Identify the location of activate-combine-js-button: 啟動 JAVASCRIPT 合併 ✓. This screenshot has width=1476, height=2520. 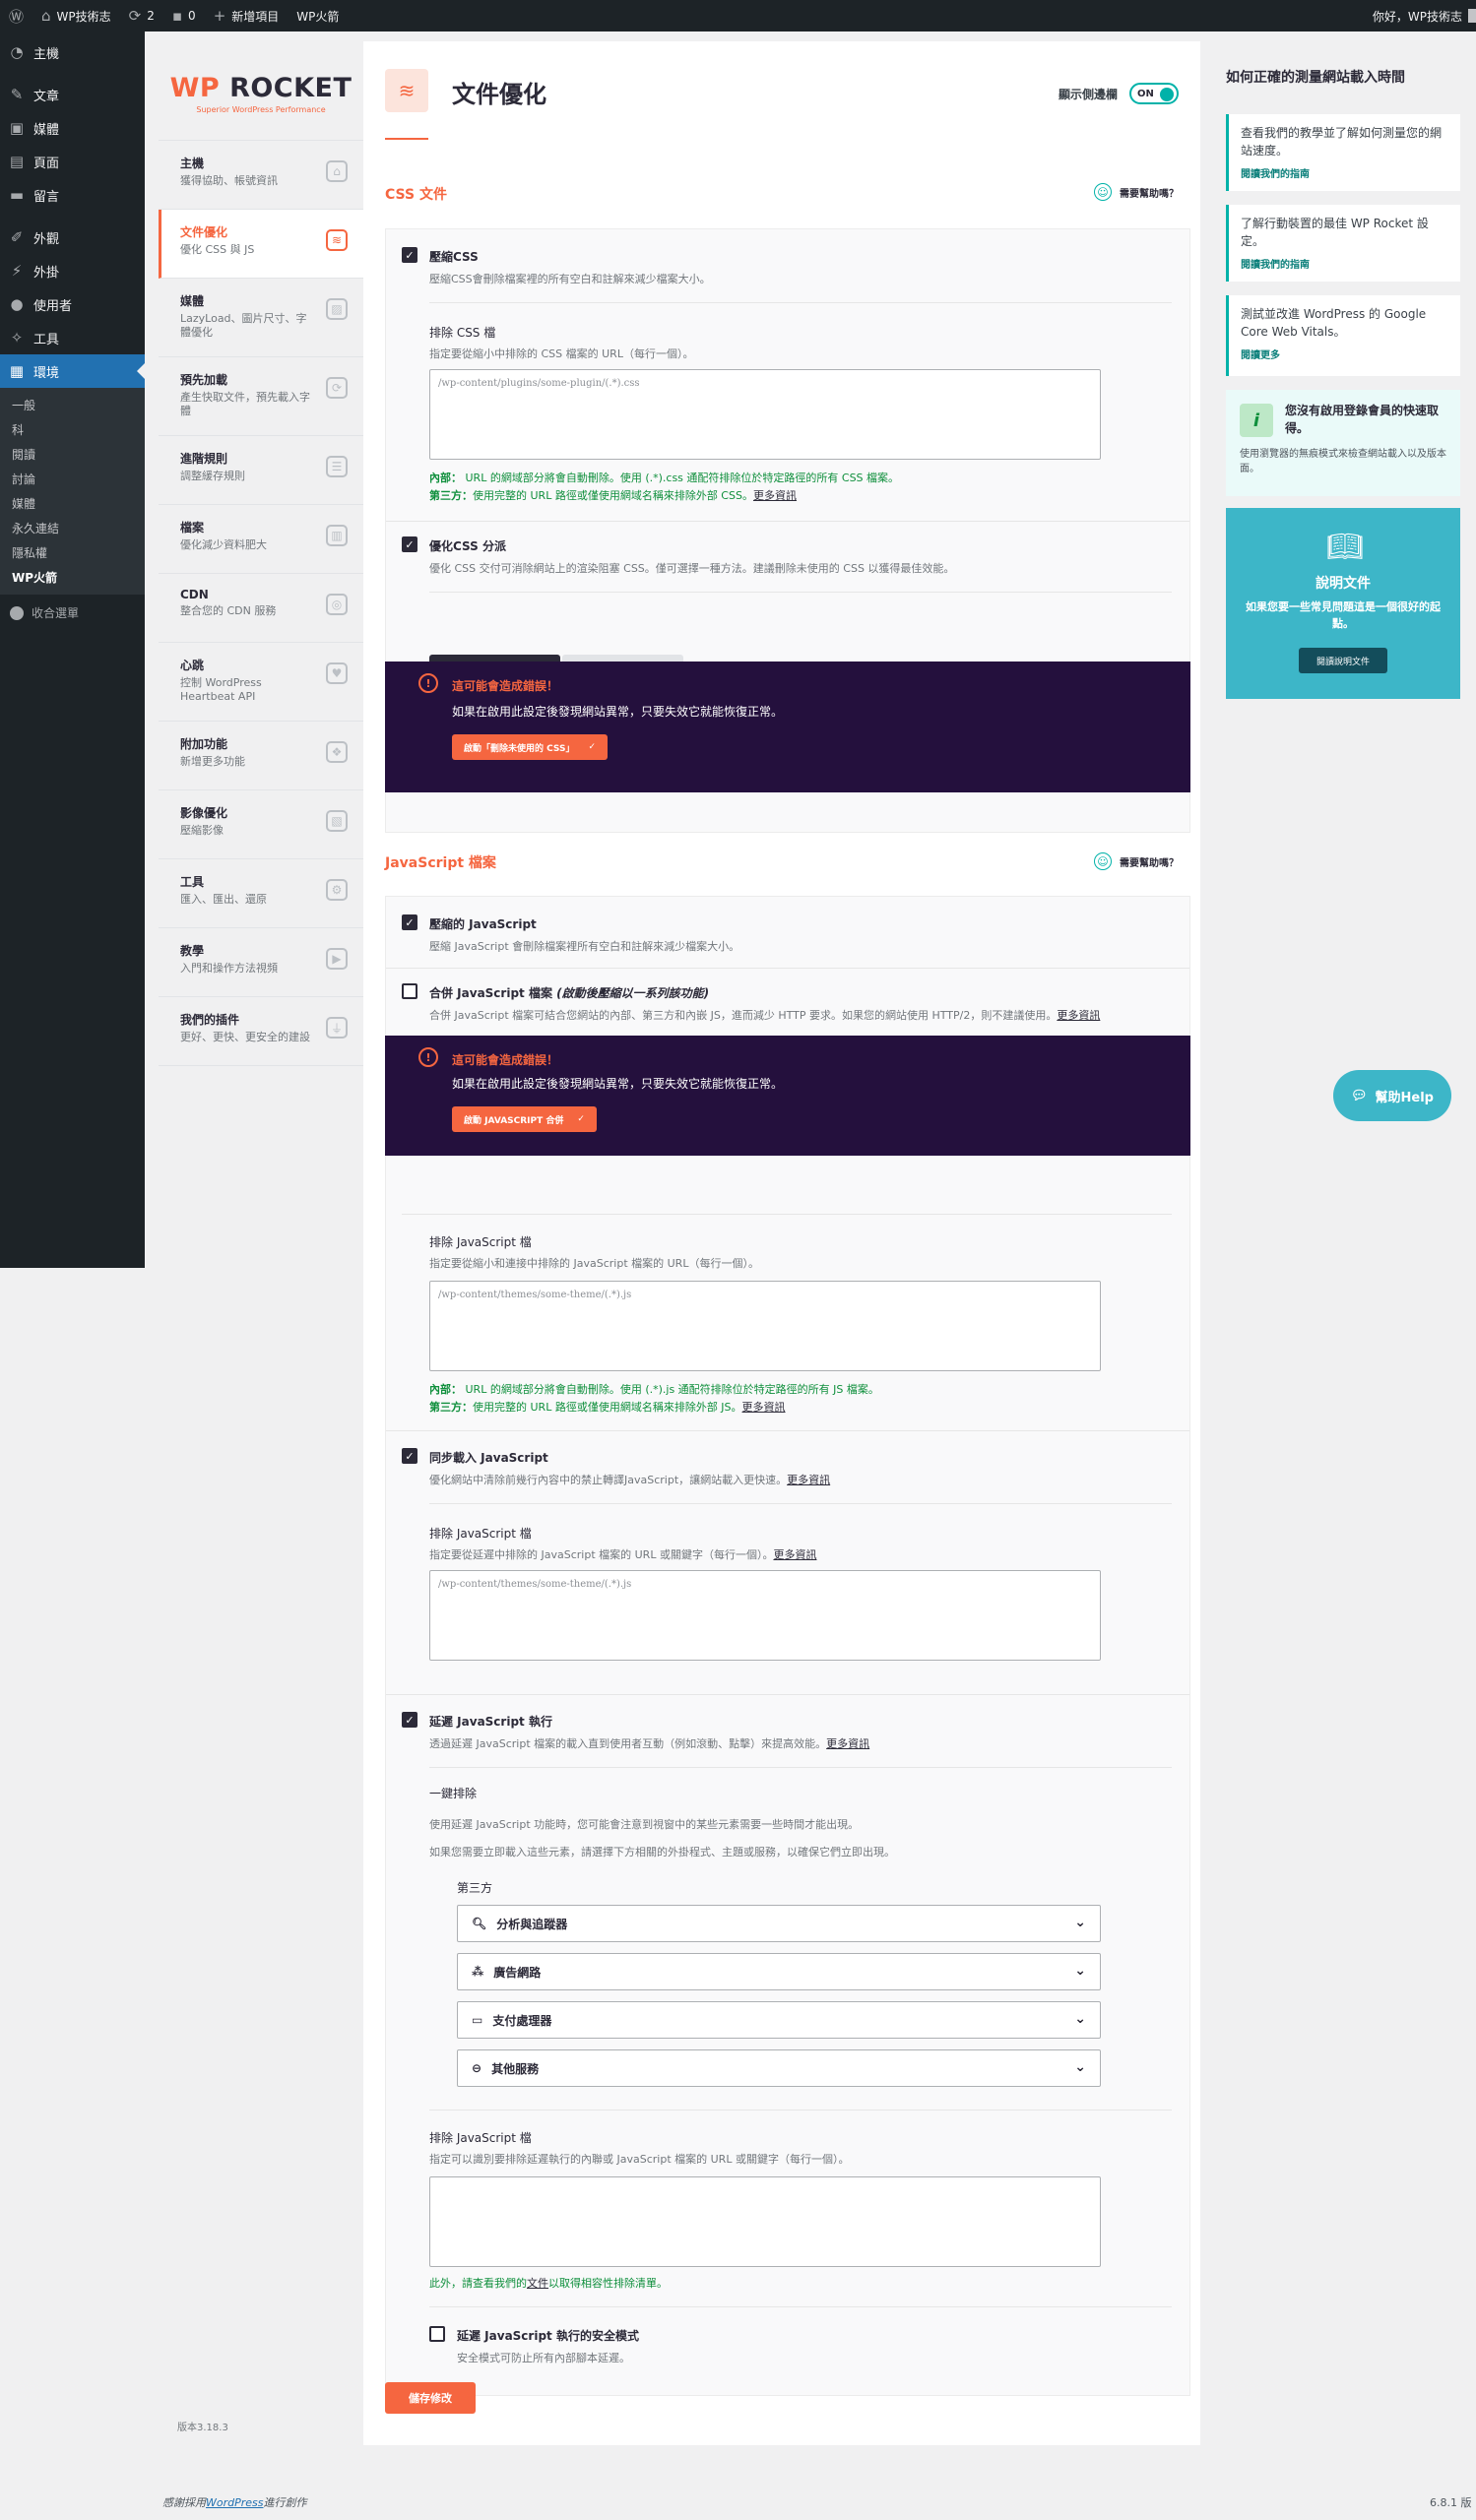
(524, 1119).